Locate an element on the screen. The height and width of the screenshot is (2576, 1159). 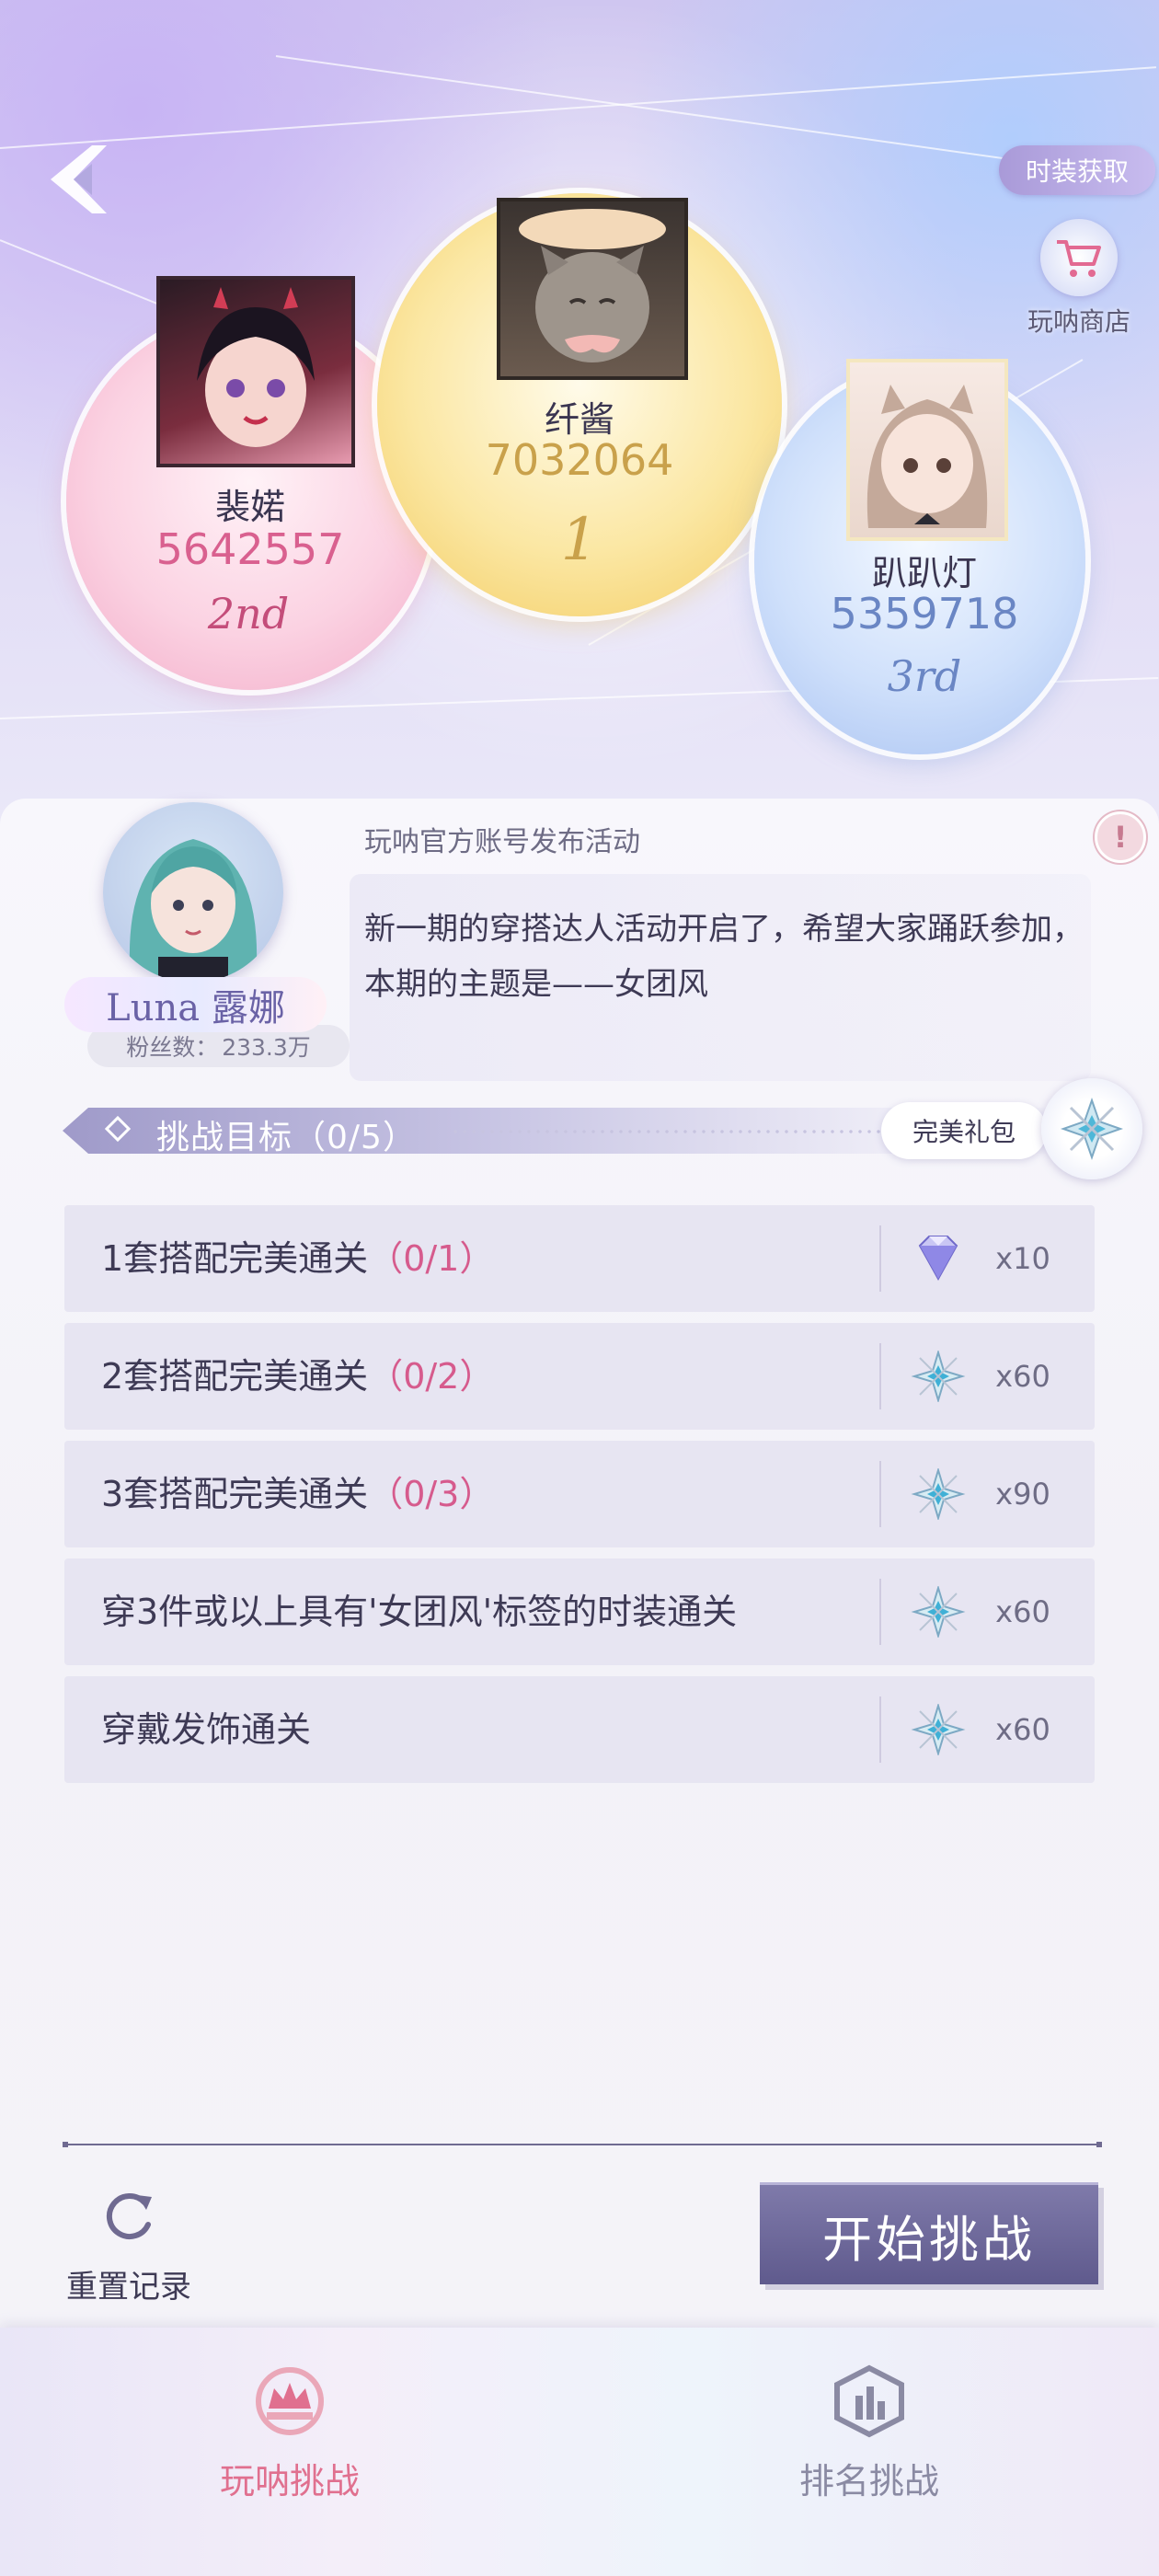
task-text: 穿戴发饰通关 is located at coordinates (206, 1729).